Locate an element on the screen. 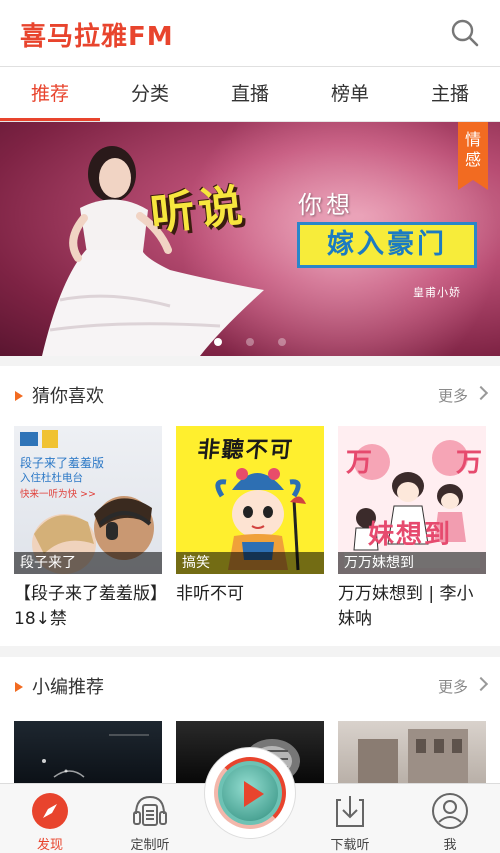  album-card: 非聽不可 搞笑 非听不可 is located at coordinates (250, 516).